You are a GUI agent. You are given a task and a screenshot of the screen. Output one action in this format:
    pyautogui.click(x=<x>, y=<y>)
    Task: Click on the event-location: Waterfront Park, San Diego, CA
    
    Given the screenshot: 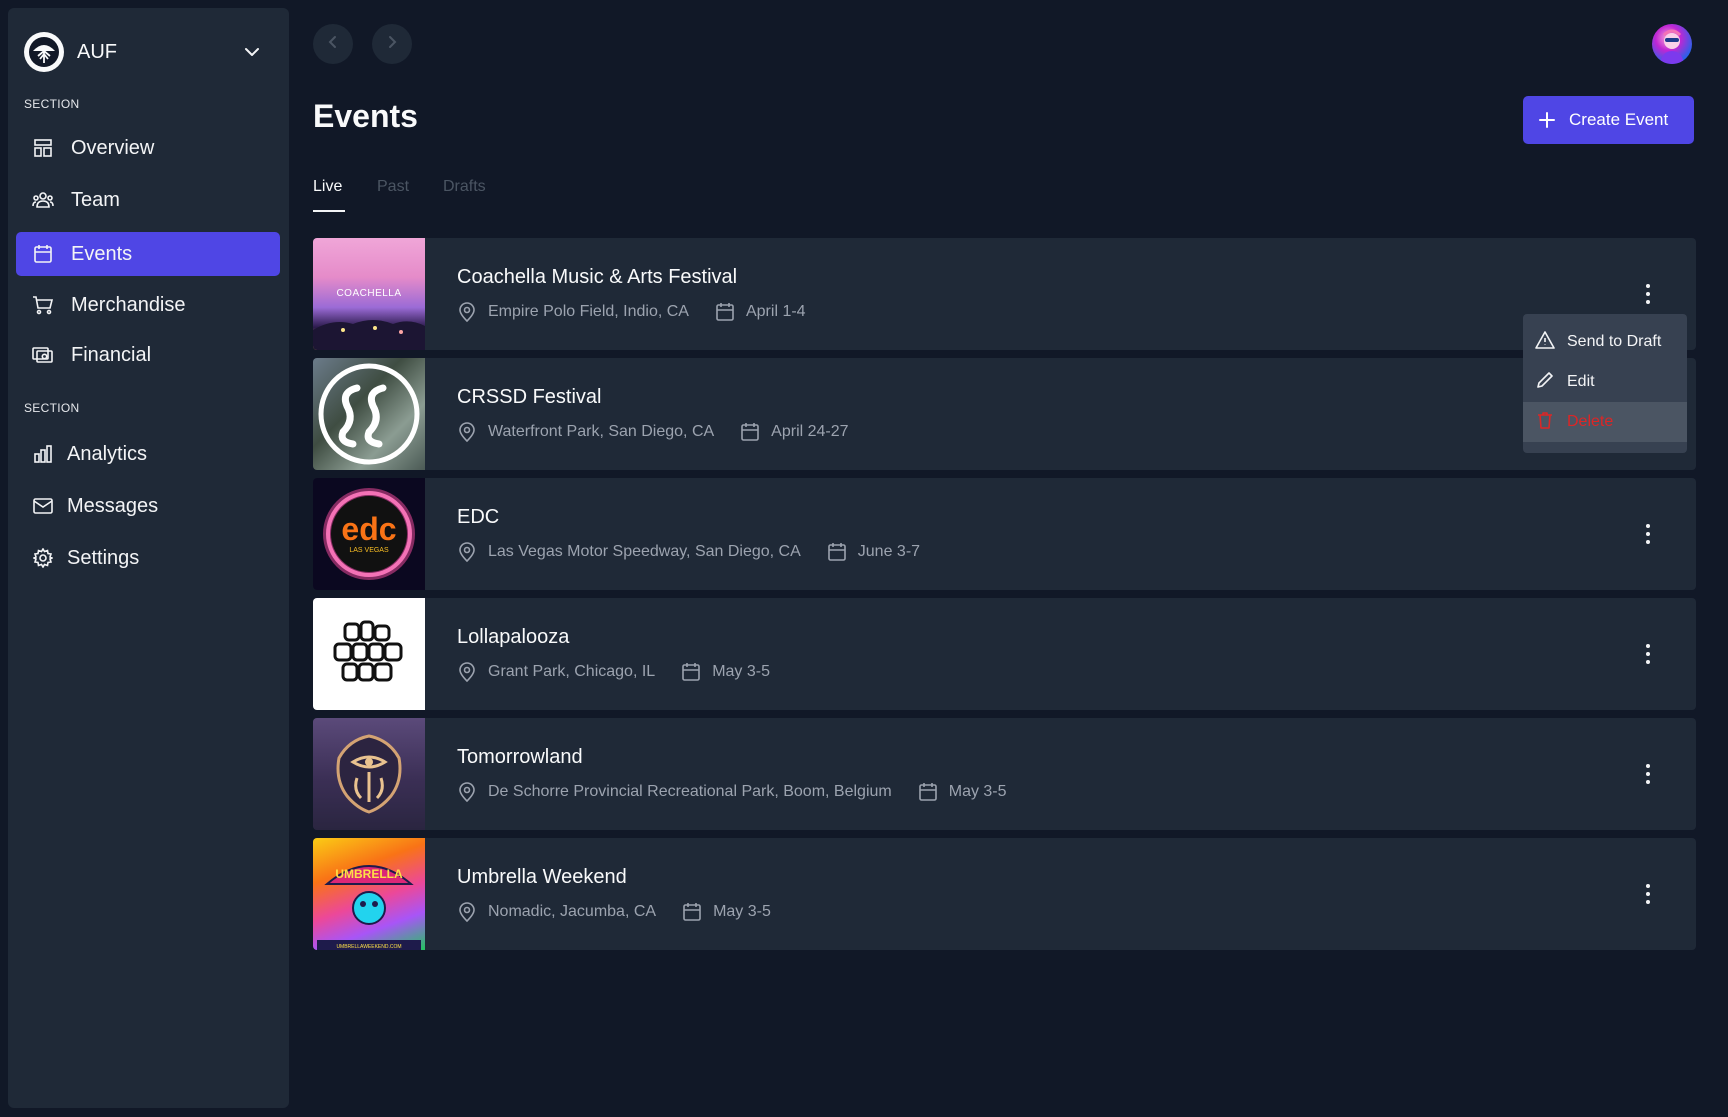 What is the action you would take?
    pyautogui.click(x=601, y=431)
    